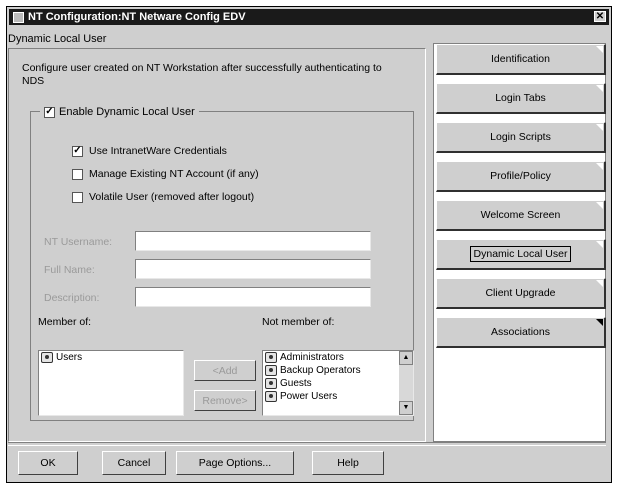 Image resolution: width=618 pixels, height=489 pixels. What do you see at coordinates (521, 59) in the screenshot?
I see `tab-identification: Identification` at bounding box center [521, 59].